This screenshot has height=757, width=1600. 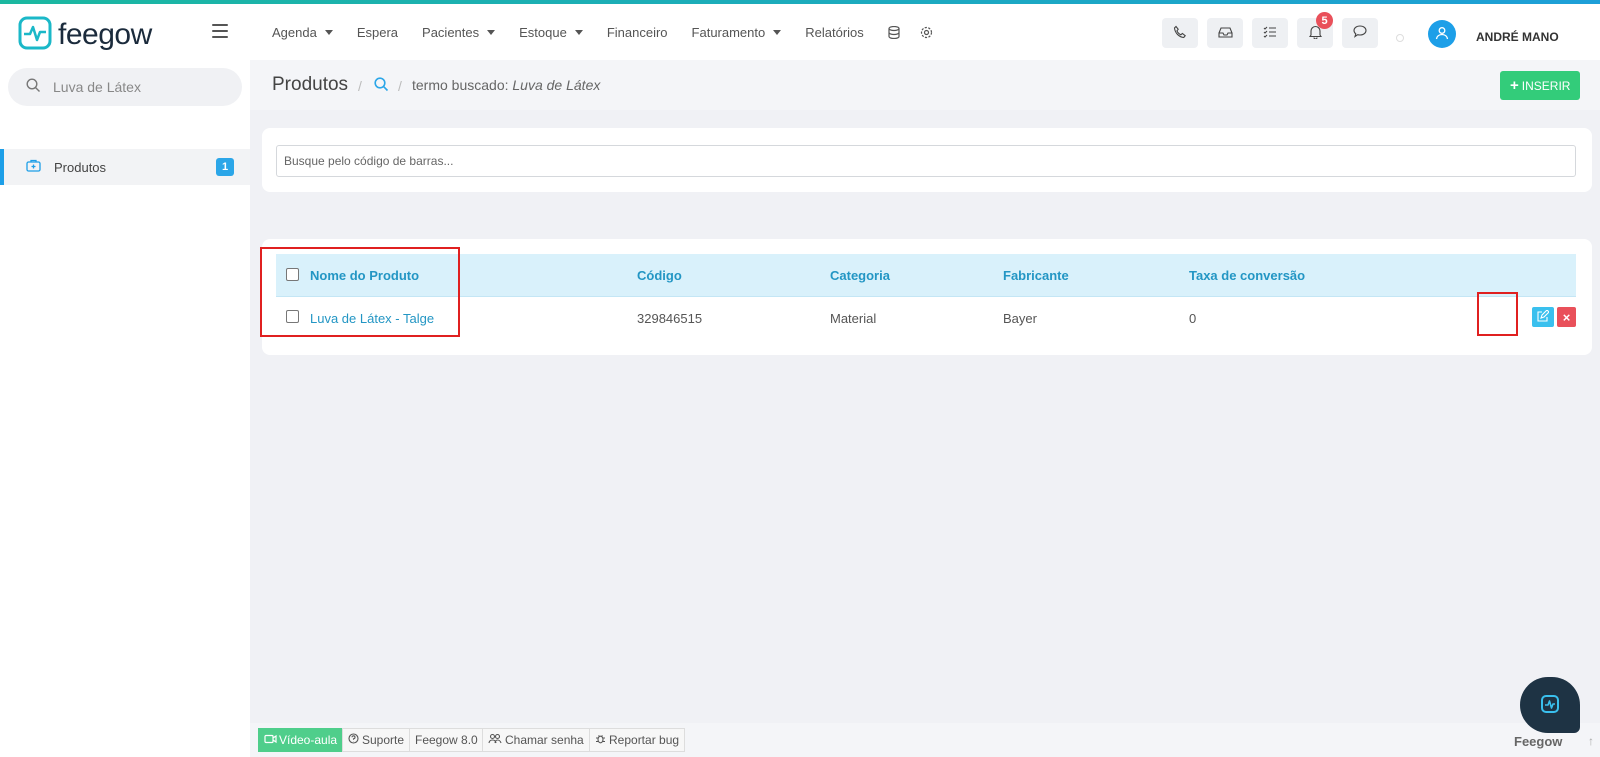 What do you see at coordinates (926, 32) in the screenshot?
I see `gear-icon` at bounding box center [926, 32].